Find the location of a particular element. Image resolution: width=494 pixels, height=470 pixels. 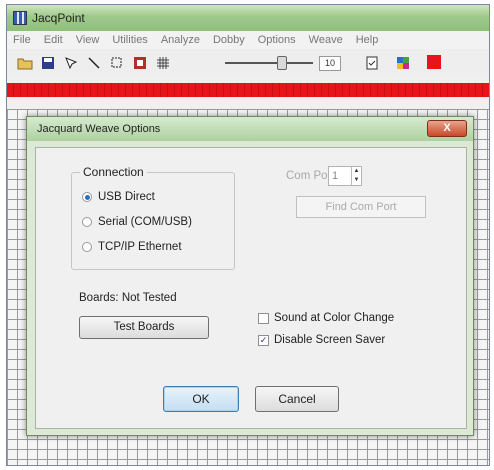

checkbox-disable-screen-saver: ✓ Disable Screen Saver is located at coordinates (321, 340).